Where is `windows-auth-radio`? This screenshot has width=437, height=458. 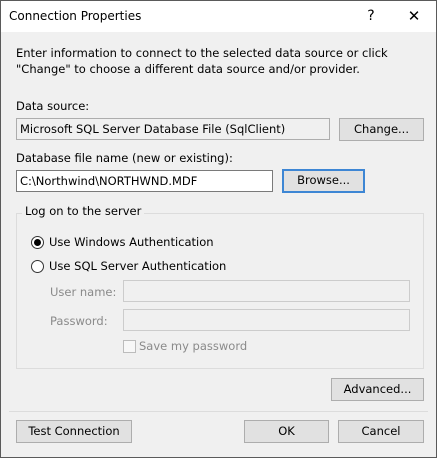 windows-auth-radio is located at coordinates (37, 242).